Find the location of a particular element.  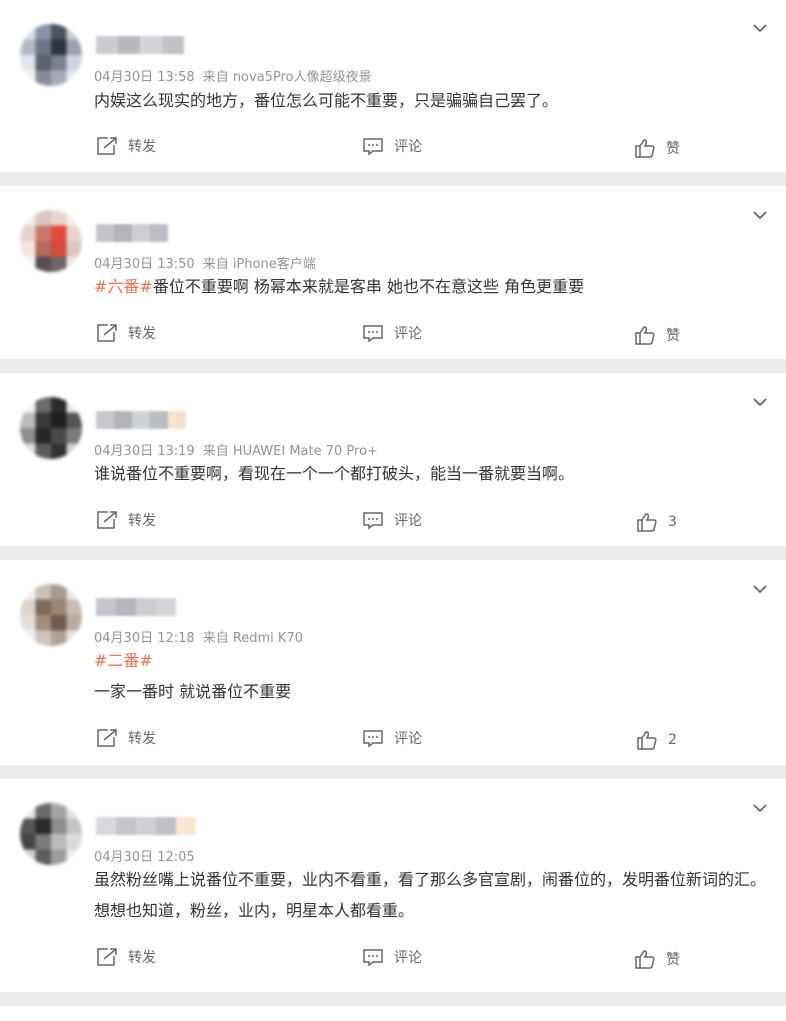

post-time: 04月30日 13:58 is located at coordinates (144, 77).